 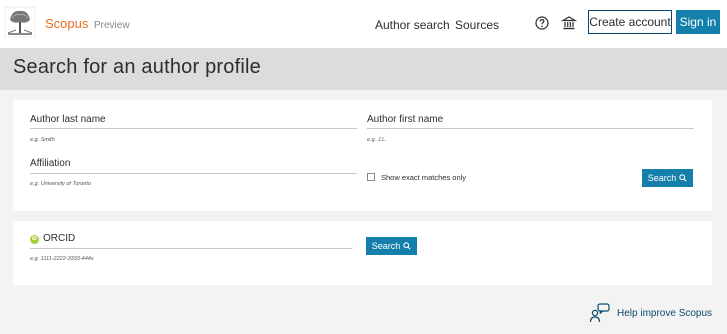 What do you see at coordinates (423, 177) in the screenshot?
I see `exact-matches-label: Show exact matches only` at bounding box center [423, 177].